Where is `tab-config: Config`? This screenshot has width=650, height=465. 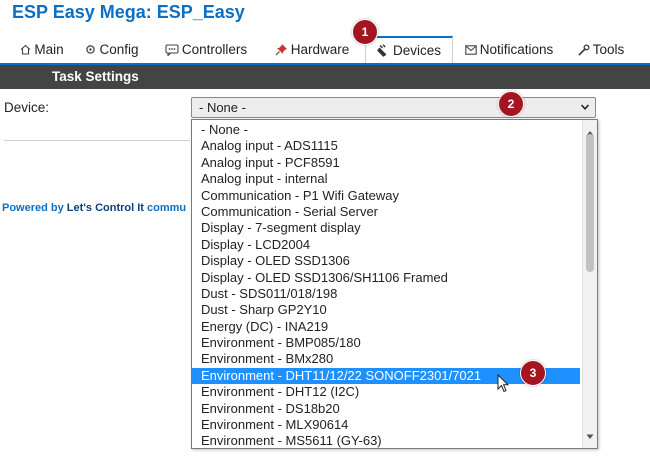
tab-config: Config is located at coordinates (112, 49).